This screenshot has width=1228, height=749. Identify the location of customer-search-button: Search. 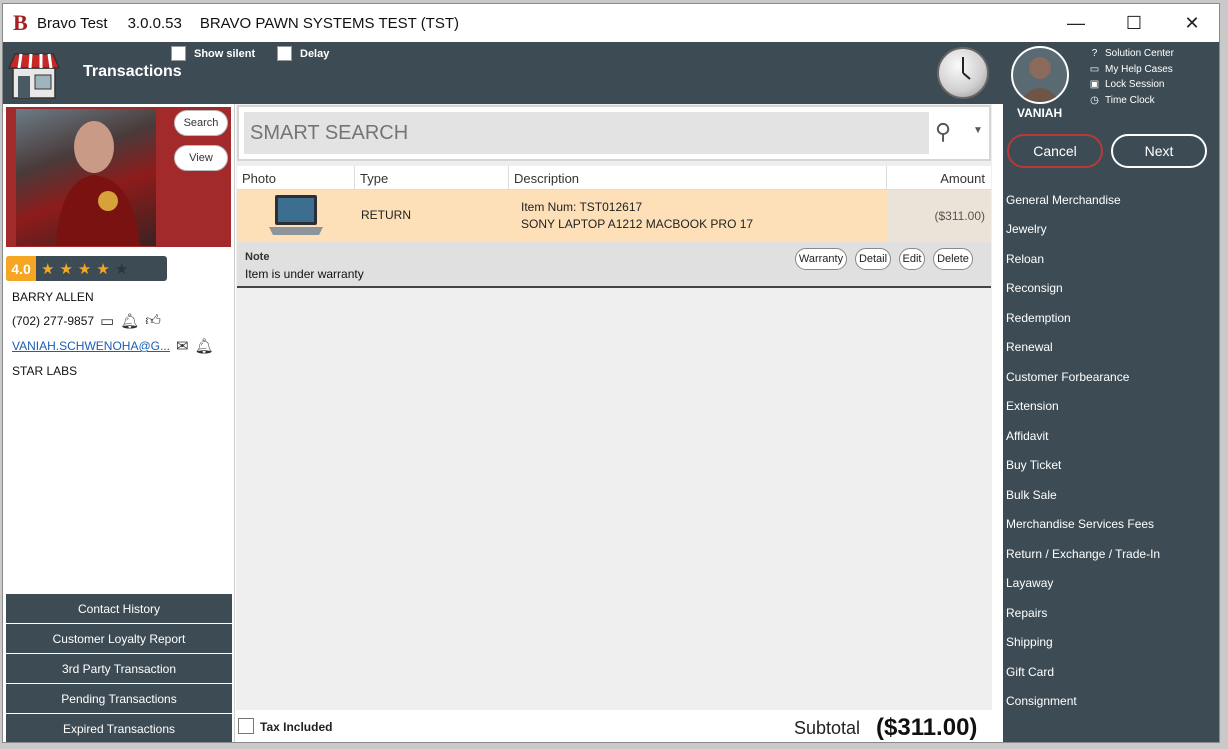
(201, 123).